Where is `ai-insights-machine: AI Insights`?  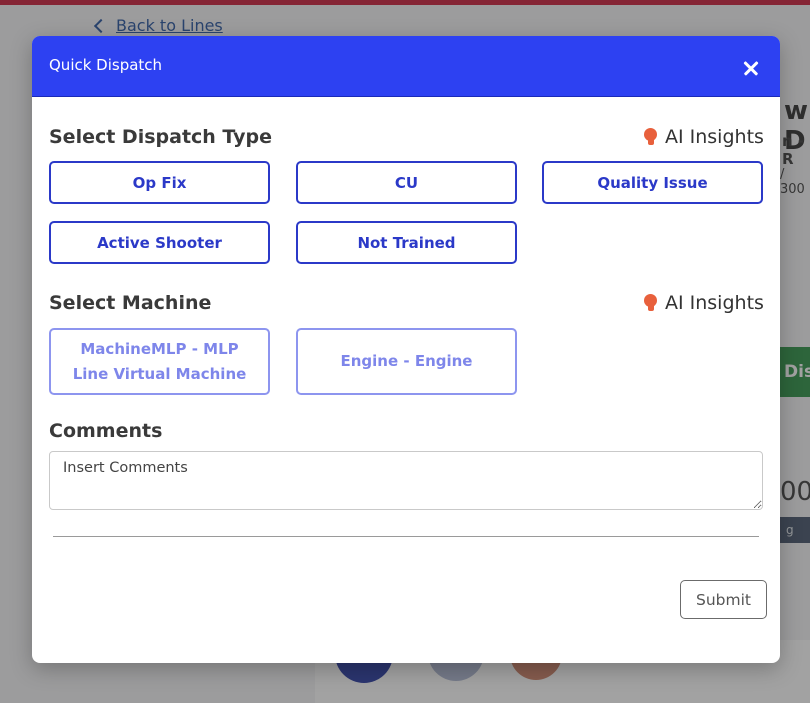
ai-insights-machine: AI Insights is located at coordinates (704, 303).